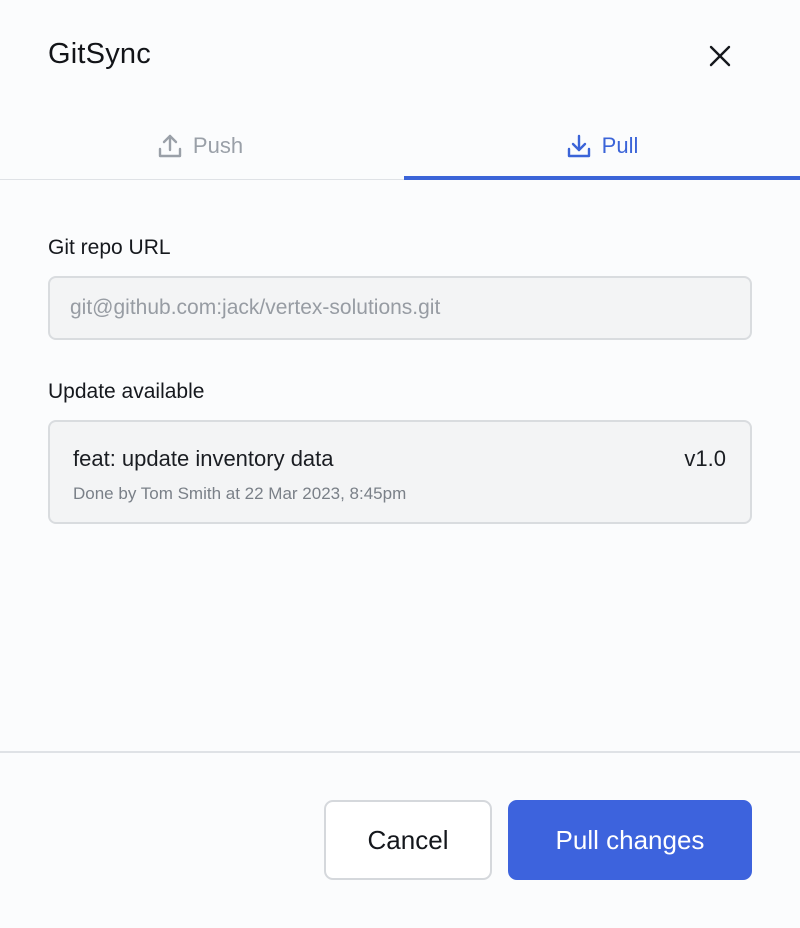 Image resolution: width=800 pixels, height=928 pixels. Describe the element at coordinates (630, 840) in the screenshot. I see `pull-changes-button: Pull changes` at that location.